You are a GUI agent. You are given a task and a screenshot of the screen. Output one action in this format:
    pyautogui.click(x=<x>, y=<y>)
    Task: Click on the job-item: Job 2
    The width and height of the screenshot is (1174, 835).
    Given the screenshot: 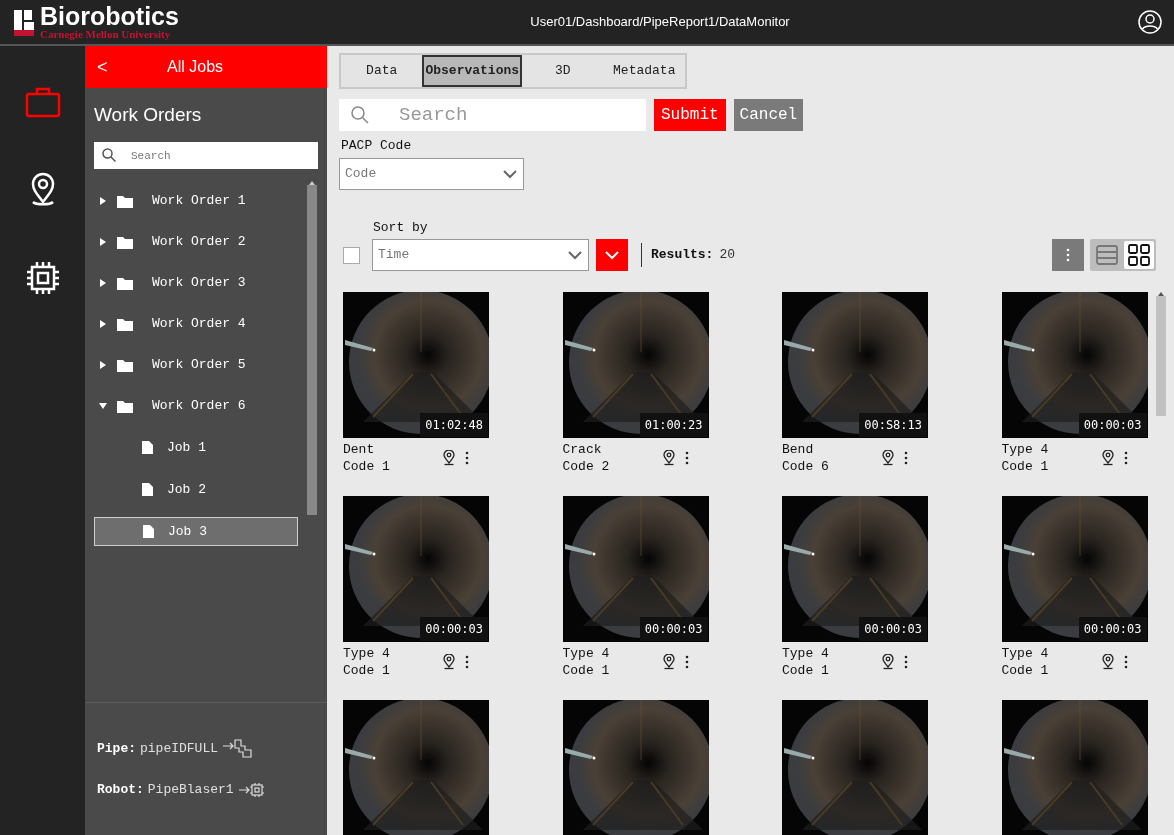 What is the action you would take?
    pyautogui.click(x=196, y=489)
    